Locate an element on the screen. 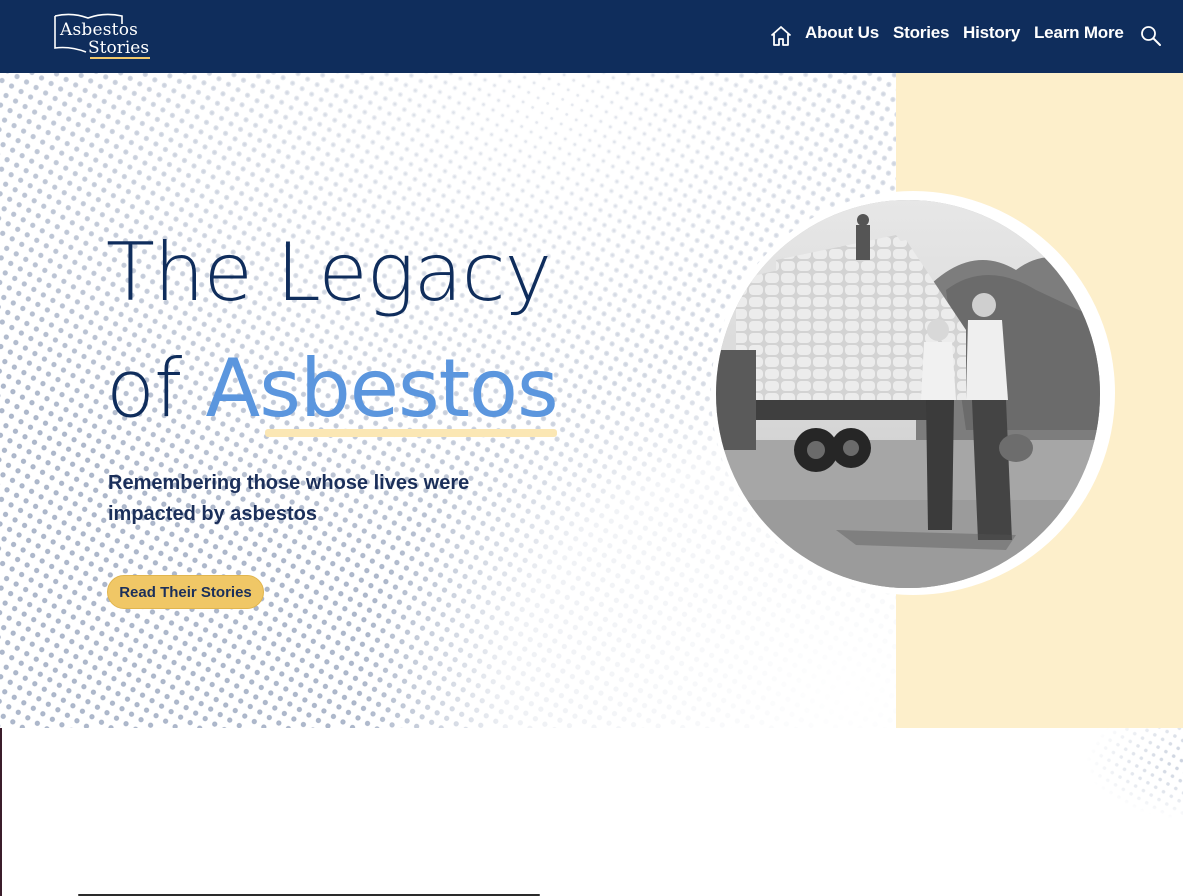  hero-title-line1: The Legacy is located at coordinates (329, 272).